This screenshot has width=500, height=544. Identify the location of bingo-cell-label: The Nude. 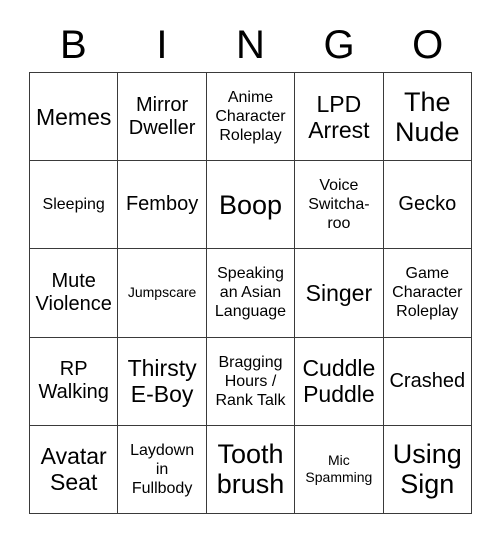
(427, 116).